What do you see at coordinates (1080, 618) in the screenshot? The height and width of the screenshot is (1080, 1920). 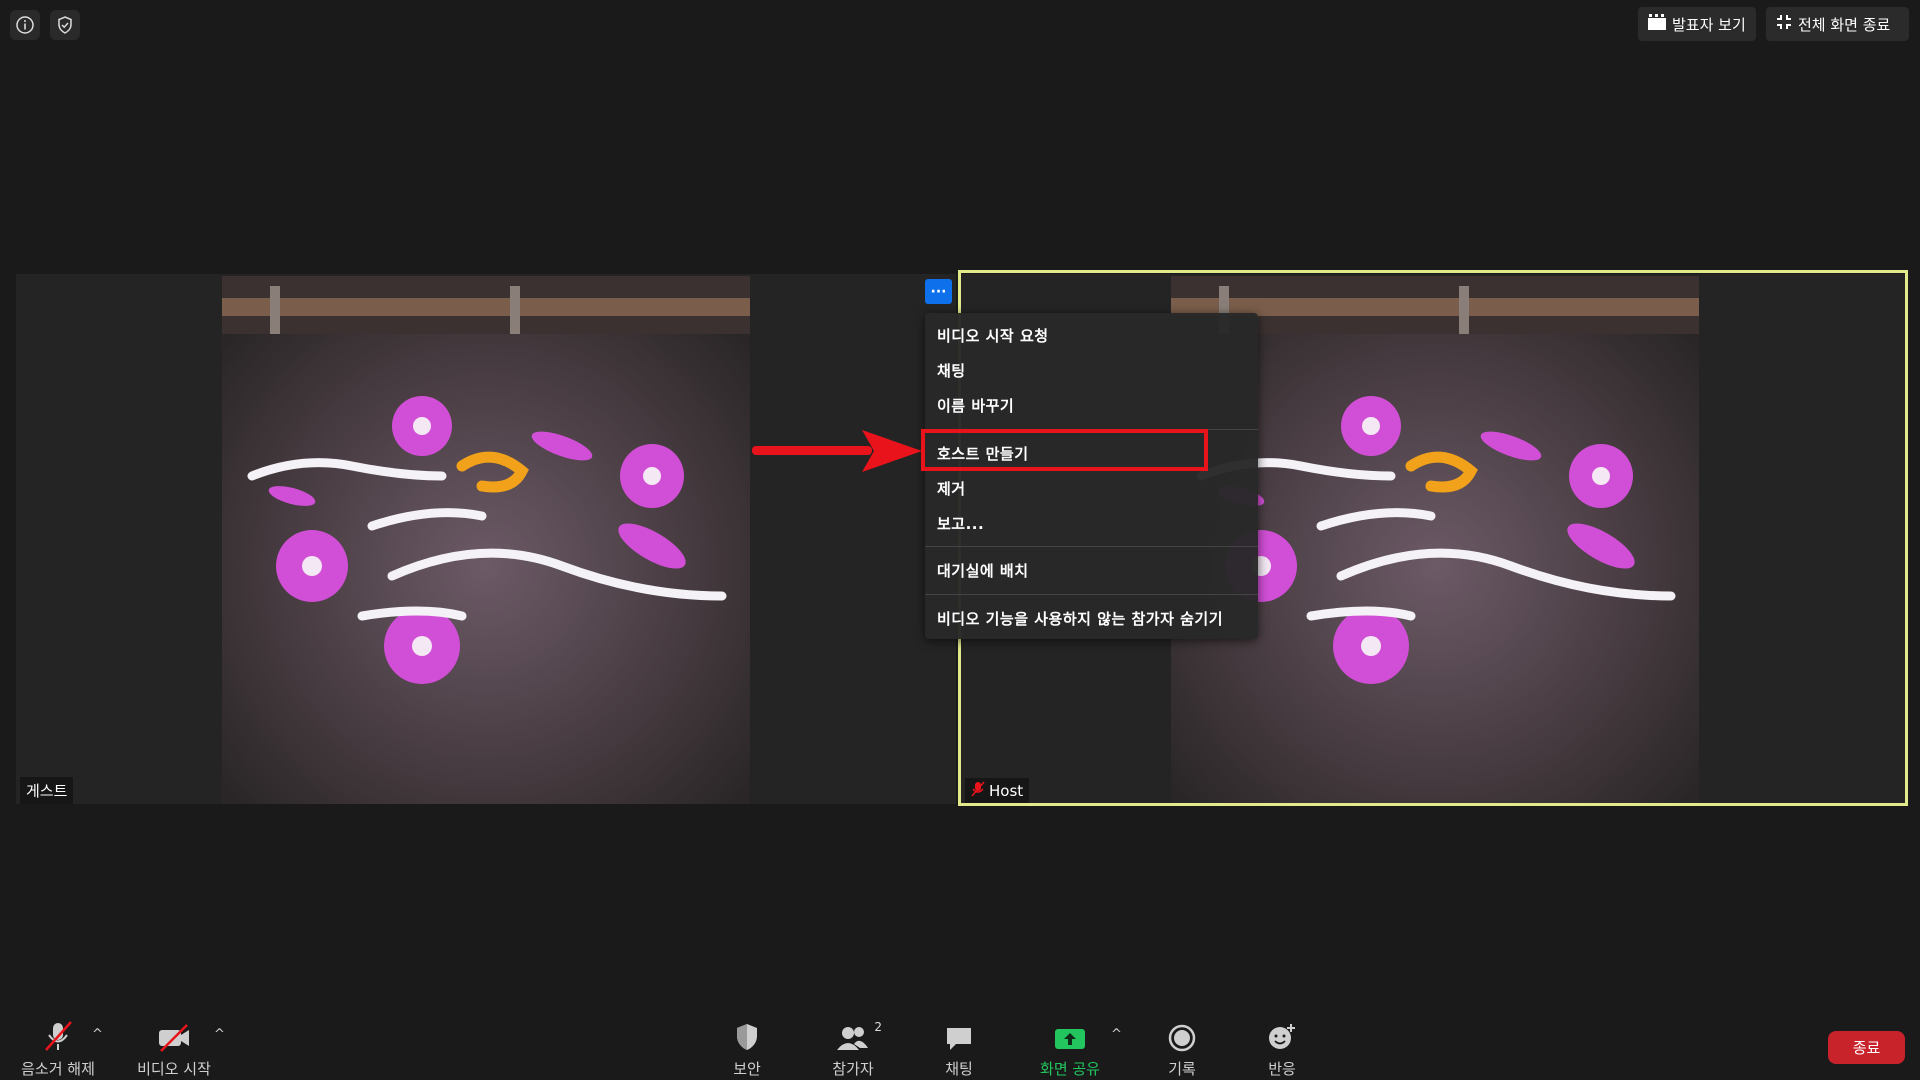 I see `menu-item-hide-non-video: 비디오 기능을 사용하지 않는 참가자 숨기기` at bounding box center [1080, 618].